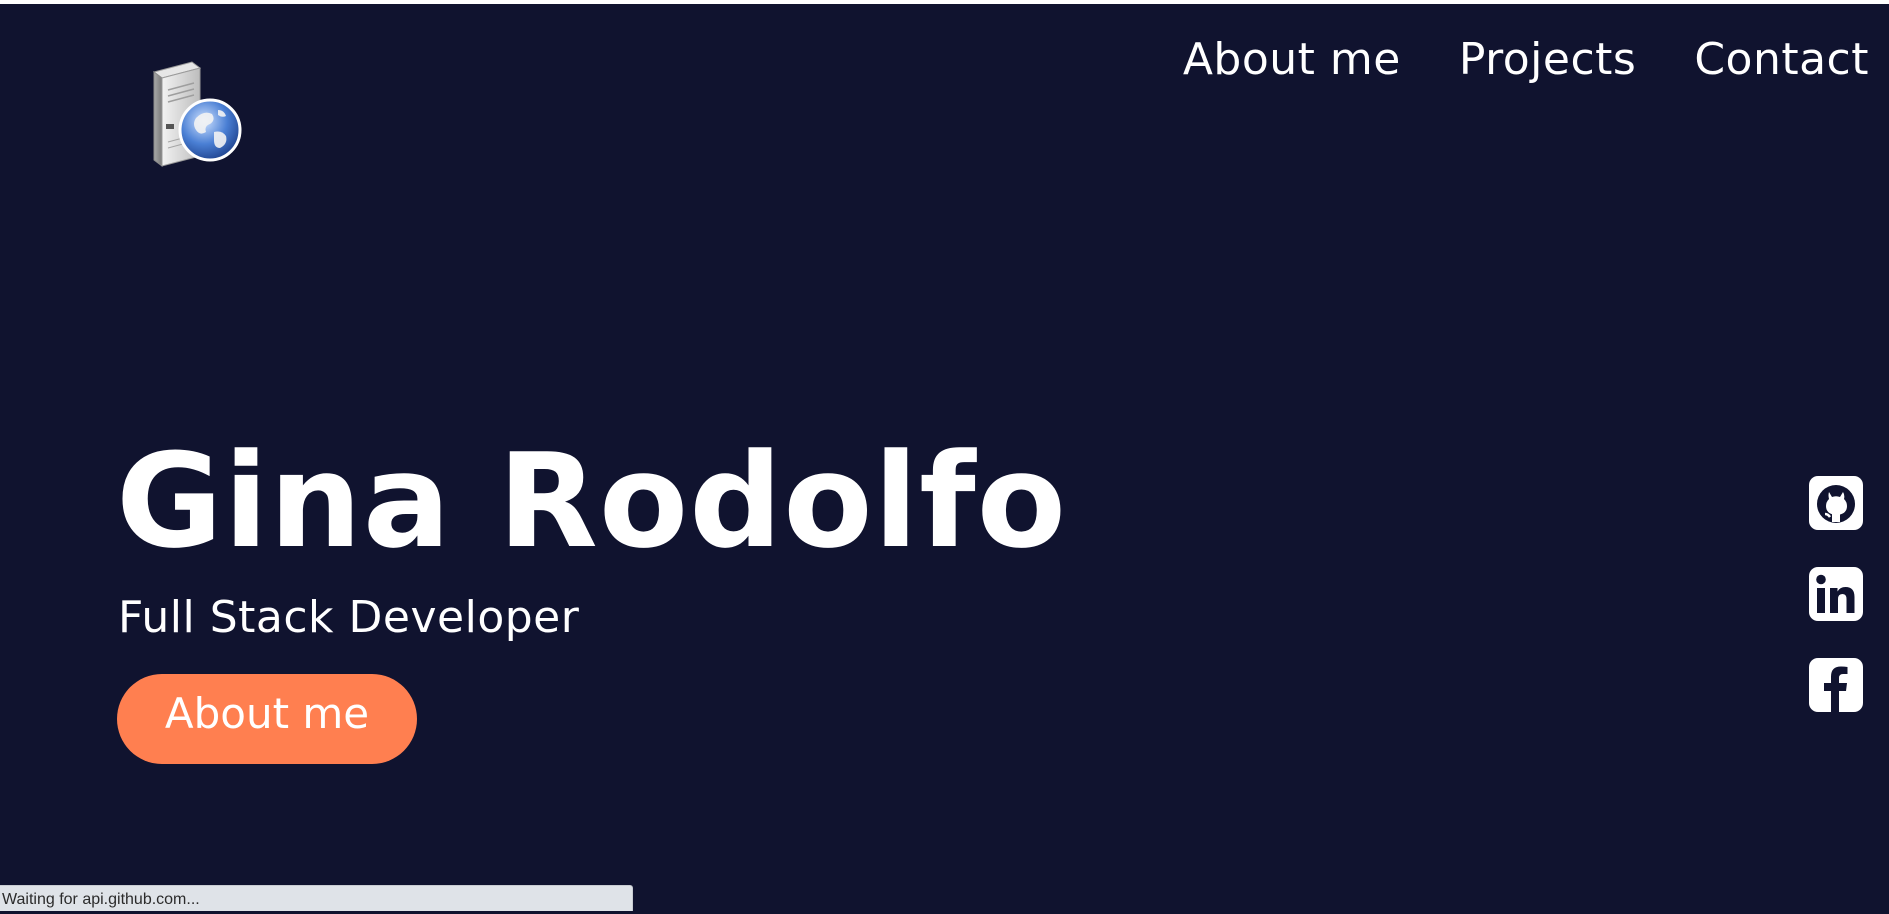 This screenshot has width=1889, height=914. I want to click on social-links, so click(1836, 594).